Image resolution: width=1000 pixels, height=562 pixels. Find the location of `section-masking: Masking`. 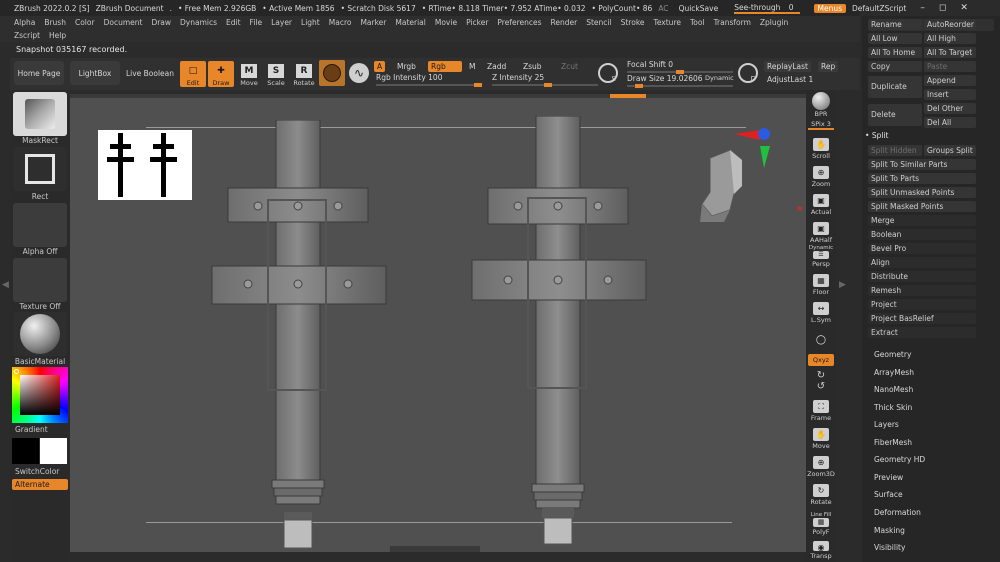

section-masking: Masking is located at coordinates (889, 530).